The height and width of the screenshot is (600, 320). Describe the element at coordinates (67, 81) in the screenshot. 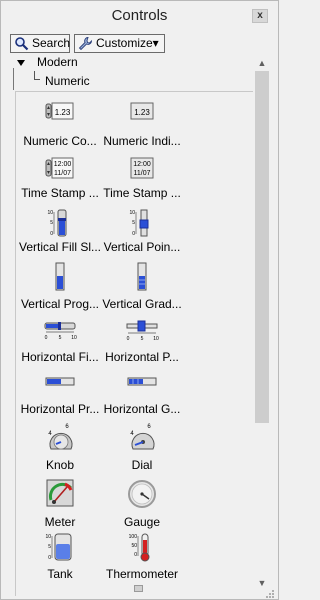

I see `tree-item-numeric: Numeric` at that location.